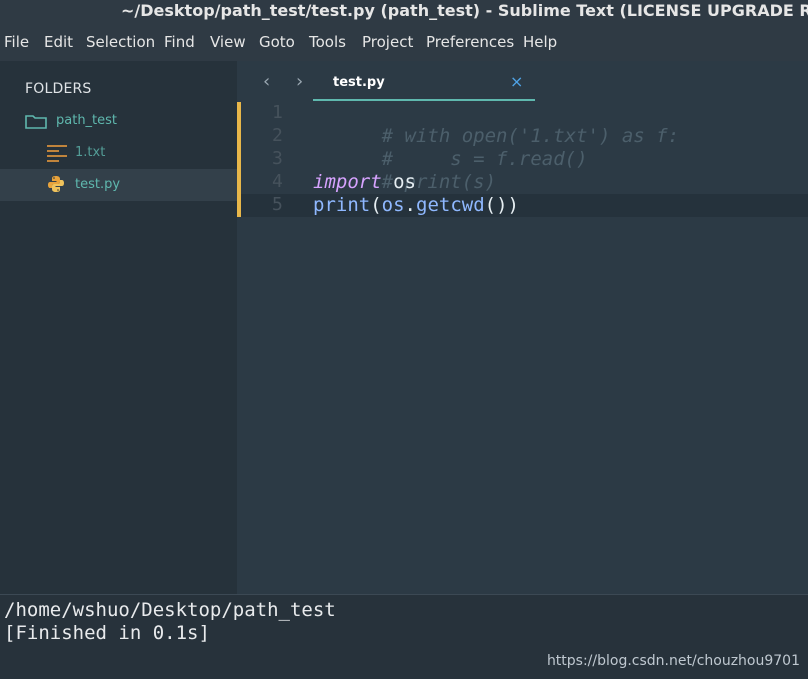  What do you see at coordinates (424, 100) in the screenshot?
I see `active-tab-indicator` at bounding box center [424, 100].